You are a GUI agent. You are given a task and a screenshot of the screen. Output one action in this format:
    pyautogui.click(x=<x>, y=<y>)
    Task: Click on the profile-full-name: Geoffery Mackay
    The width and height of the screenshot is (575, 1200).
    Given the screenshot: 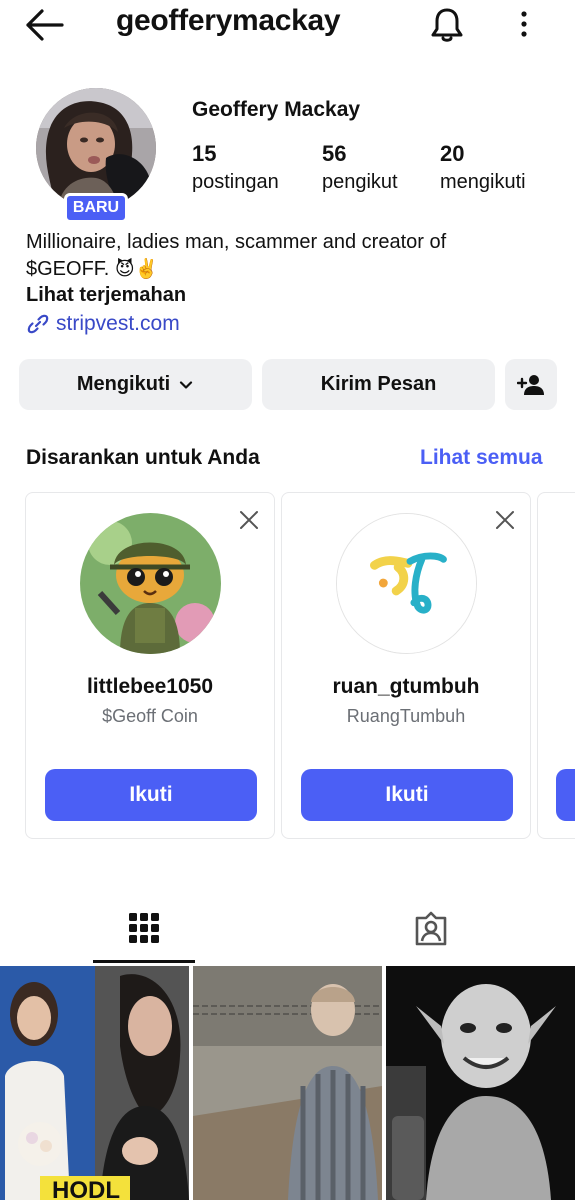 What is the action you would take?
    pyautogui.click(x=276, y=109)
    